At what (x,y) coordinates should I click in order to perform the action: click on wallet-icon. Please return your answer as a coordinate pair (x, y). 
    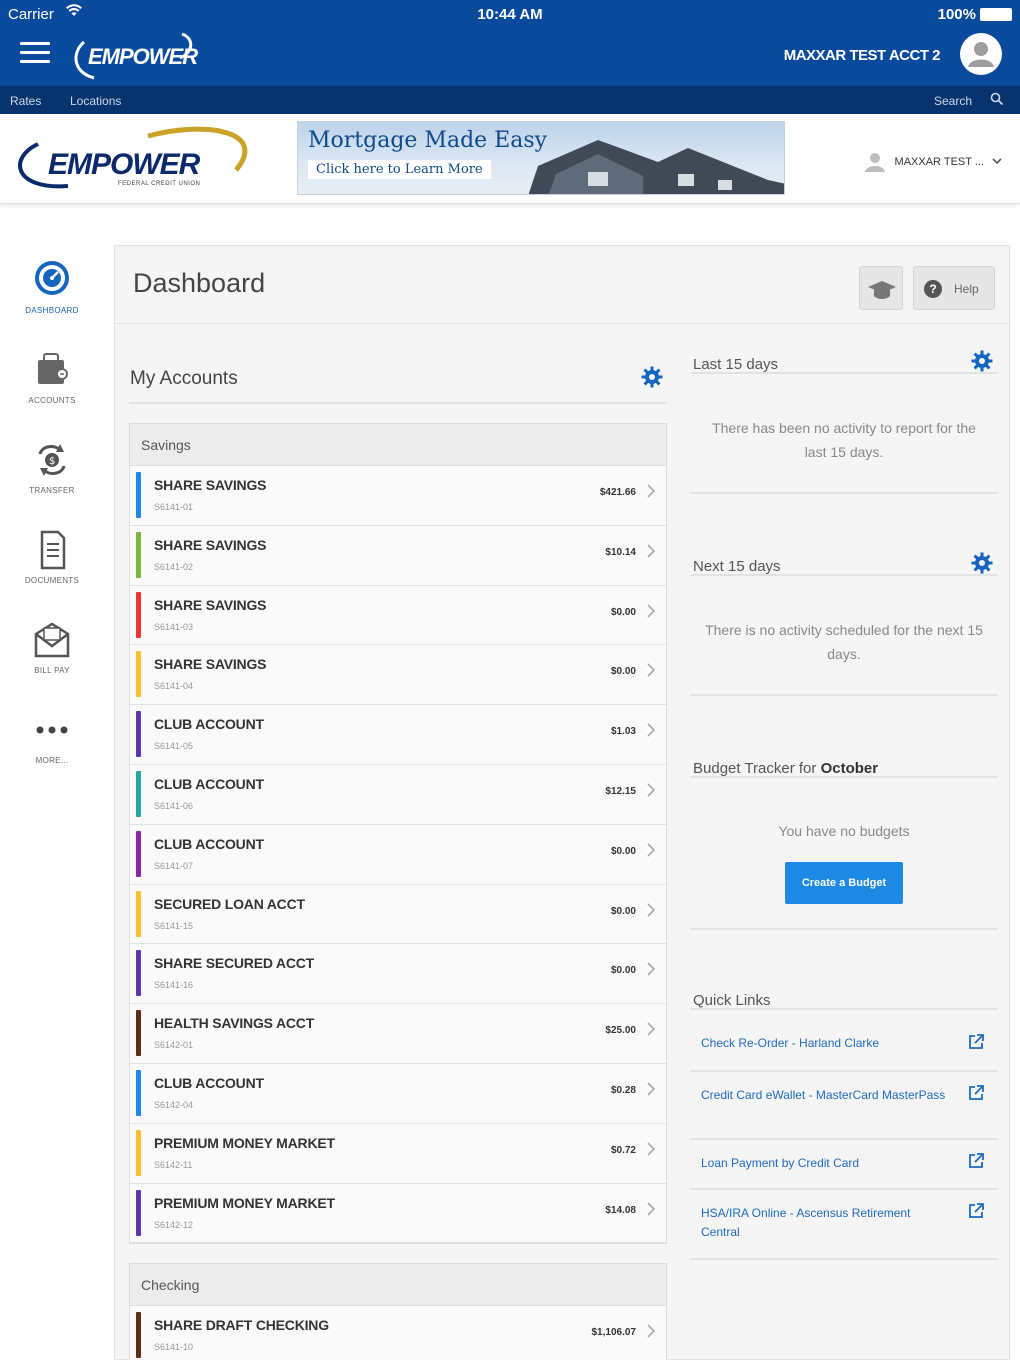
    Looking at the image, I should click on (52, 370).